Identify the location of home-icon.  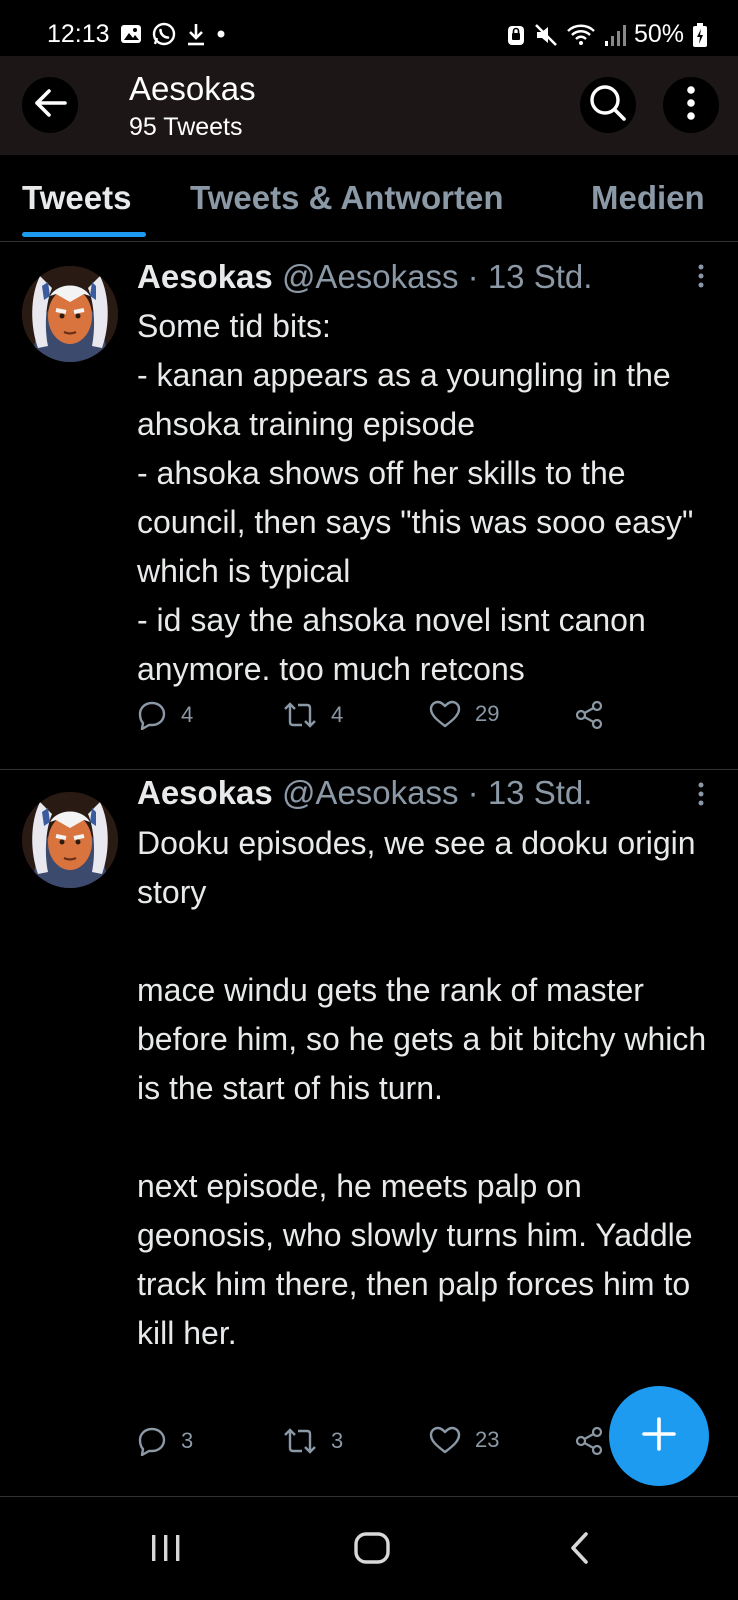
(372, 1550).